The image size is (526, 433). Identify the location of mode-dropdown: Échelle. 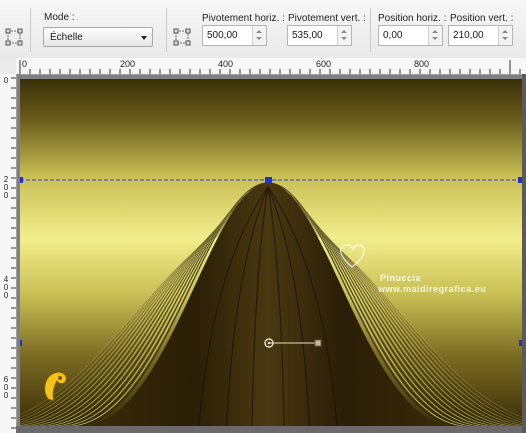
(98, 37).